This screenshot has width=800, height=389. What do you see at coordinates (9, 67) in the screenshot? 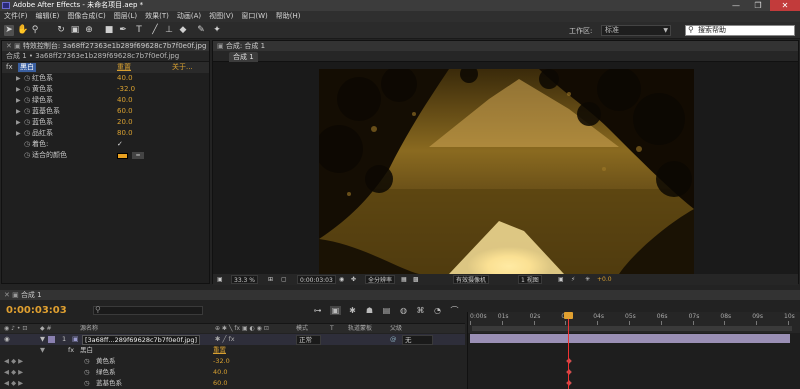
I see `fx-toggle: fx` at bounding box center [9, 67].